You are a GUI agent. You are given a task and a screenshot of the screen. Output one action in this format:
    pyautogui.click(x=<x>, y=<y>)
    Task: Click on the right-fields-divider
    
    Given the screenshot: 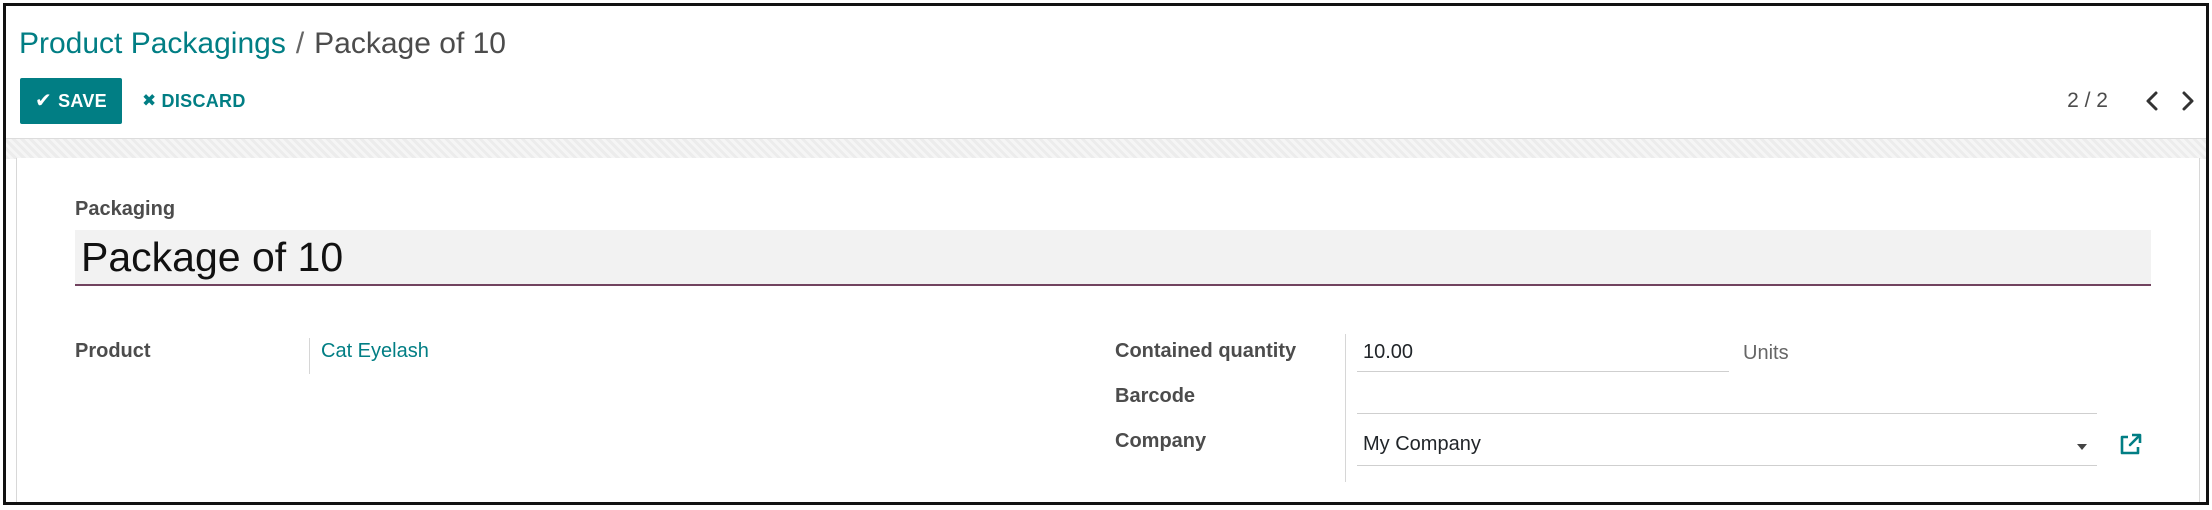 What is the action you would take?
    pyautogui.click(x=1345, y=408)
    